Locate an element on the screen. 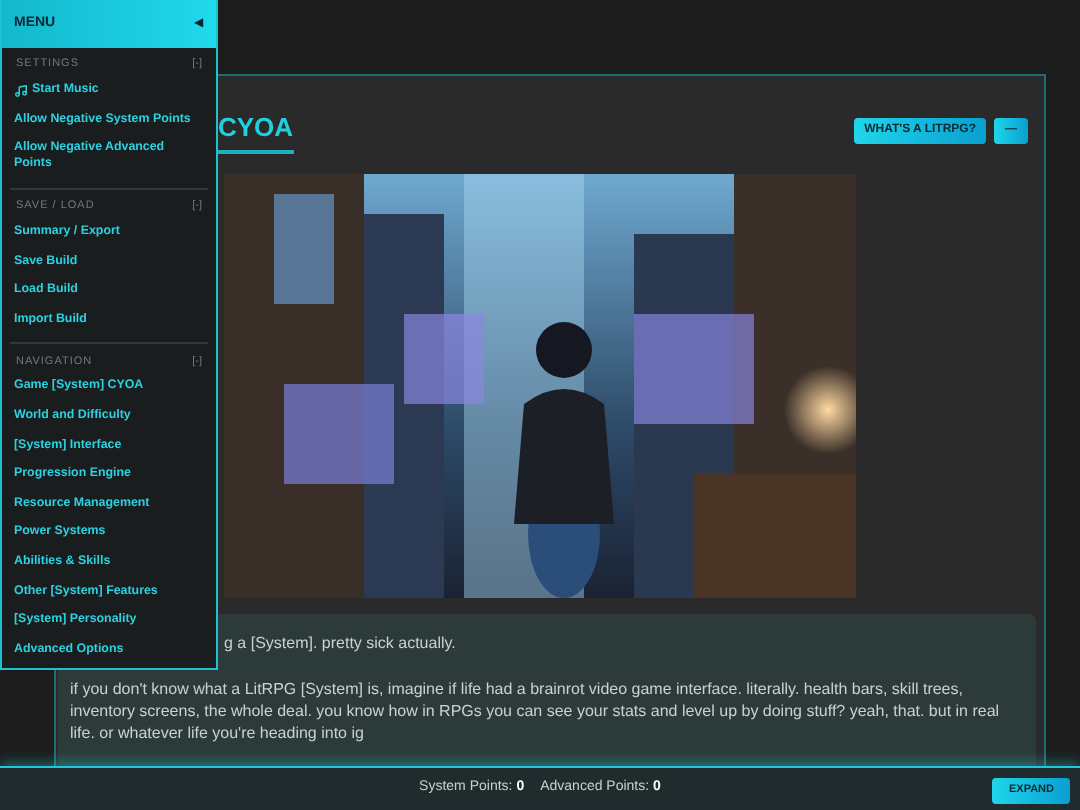 The width and height of the screenshot is (1080, 810). music-icon is located at coordinates (21, 90).